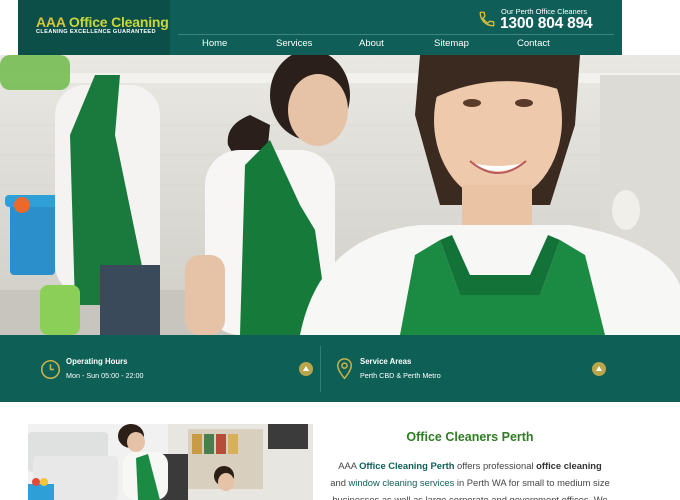  What do you see at coordinates (214, 43) in the screenshot?
I see `nav-home: Home` at bounding box center [214, 43].